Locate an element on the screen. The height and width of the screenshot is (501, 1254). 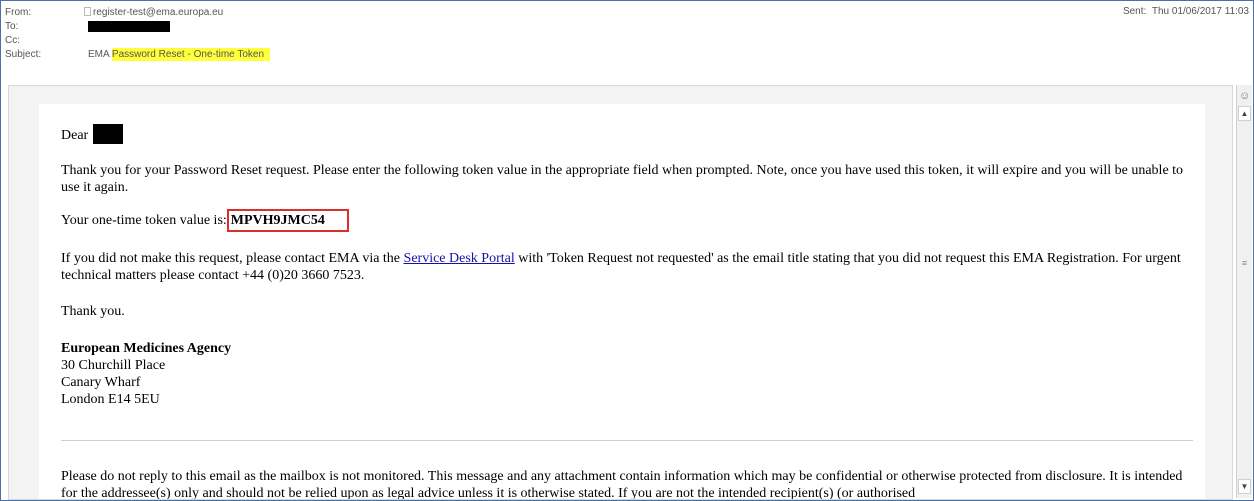
from-value: register-test@ema.europa.eu is located at coordinates (153, 12).